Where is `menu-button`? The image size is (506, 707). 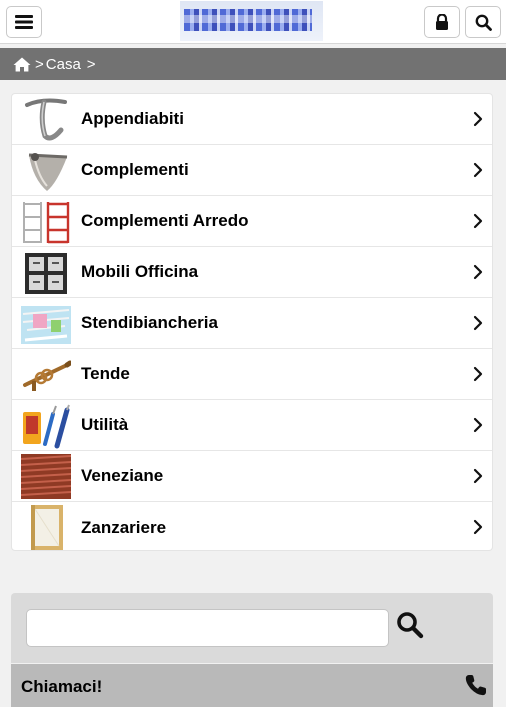 menu-button is located at coordinates (24, 22).